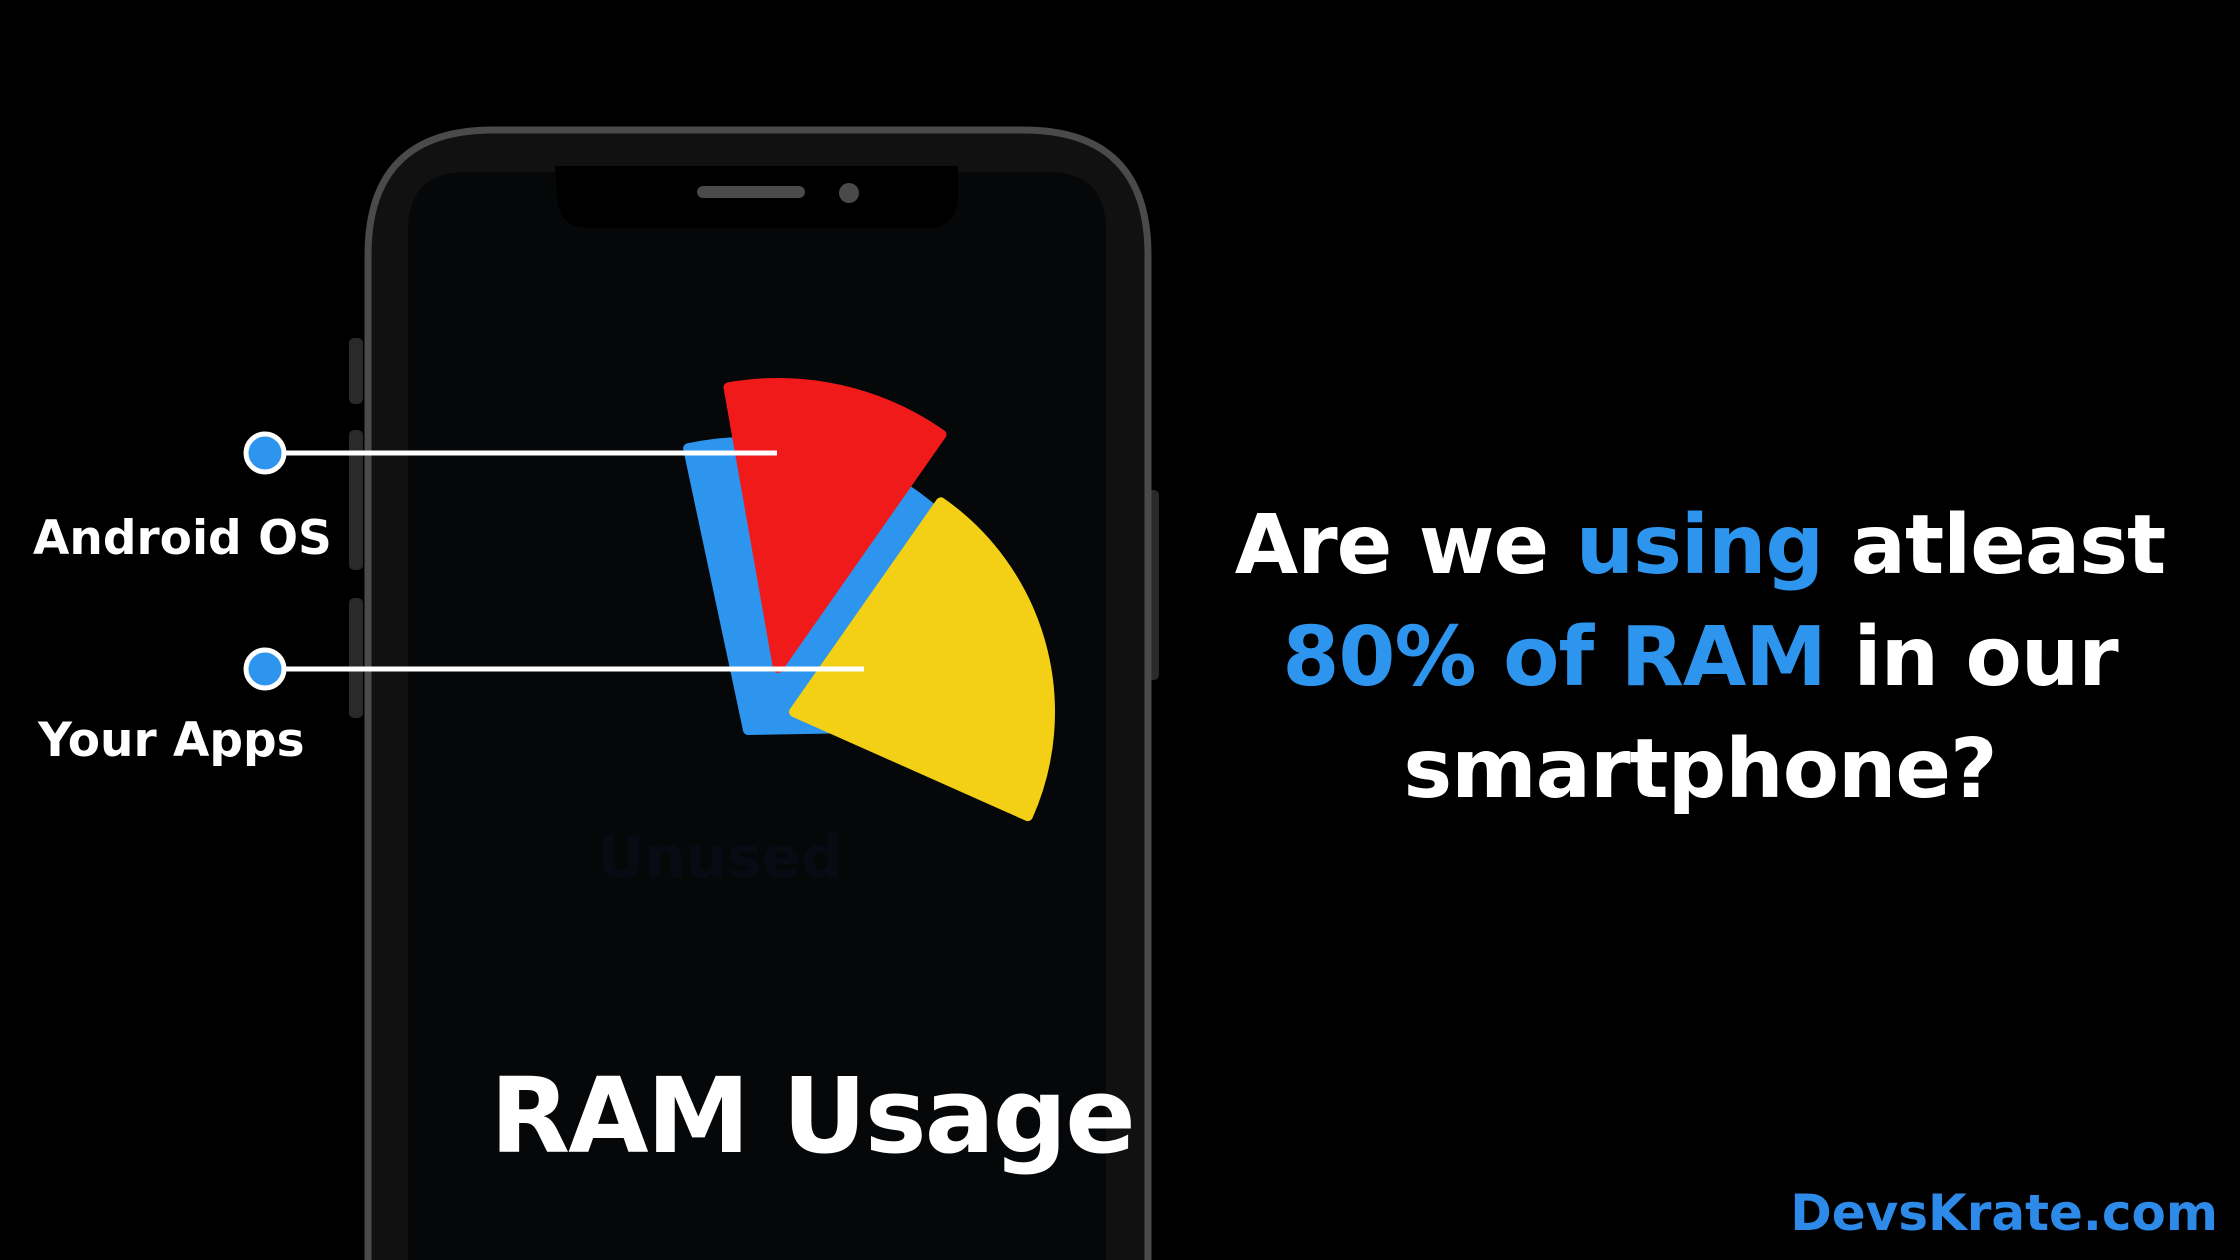 The image size is (2240, 1260). Describe the element at coordinates (849, 193) in the screenshot. I see `phone-camera` at that location.